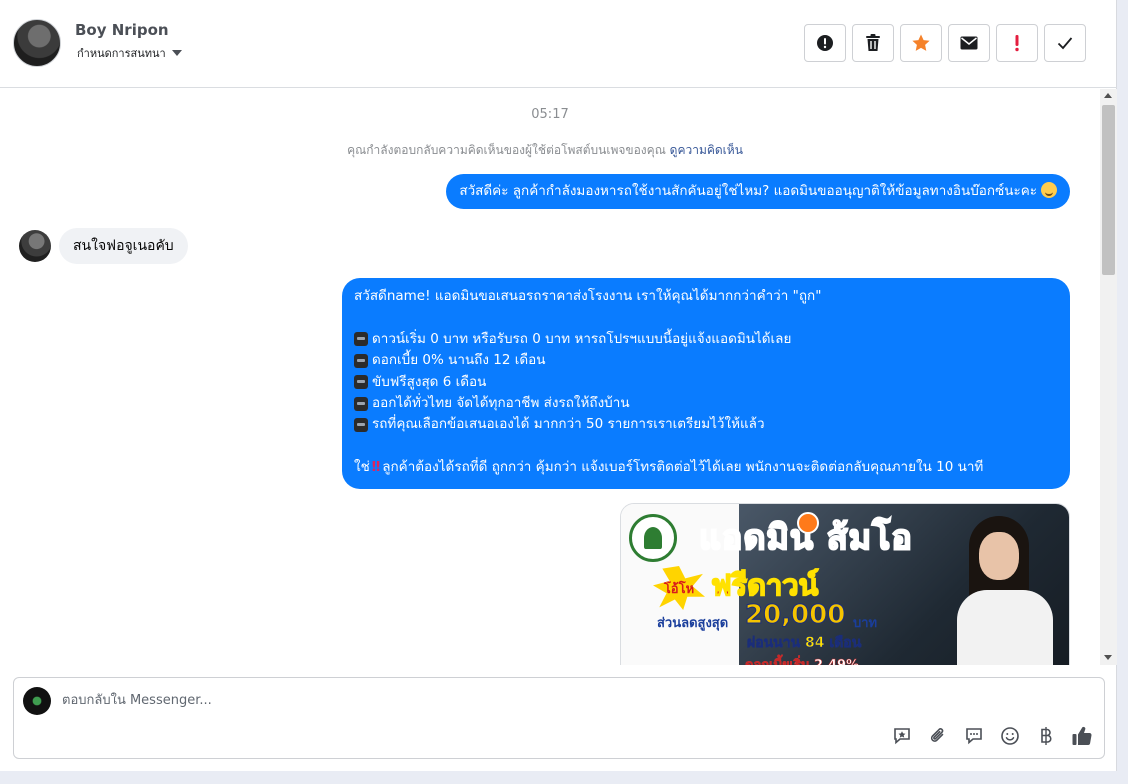 Image resolution: width=1128 pixels, height=784 pixels. What do you see at coordinates (559, 718) in the screenshot?
I see `reply-composer` at bounding box center [559, 718].